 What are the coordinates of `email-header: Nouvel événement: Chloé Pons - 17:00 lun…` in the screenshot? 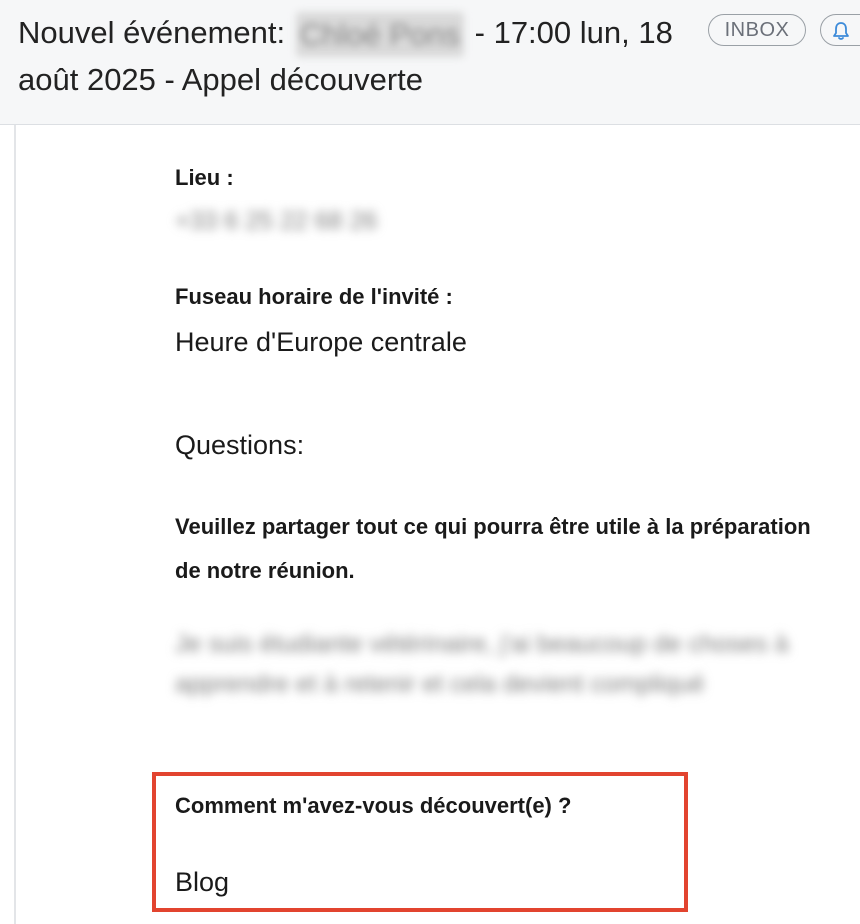 It's located at (430, 62).